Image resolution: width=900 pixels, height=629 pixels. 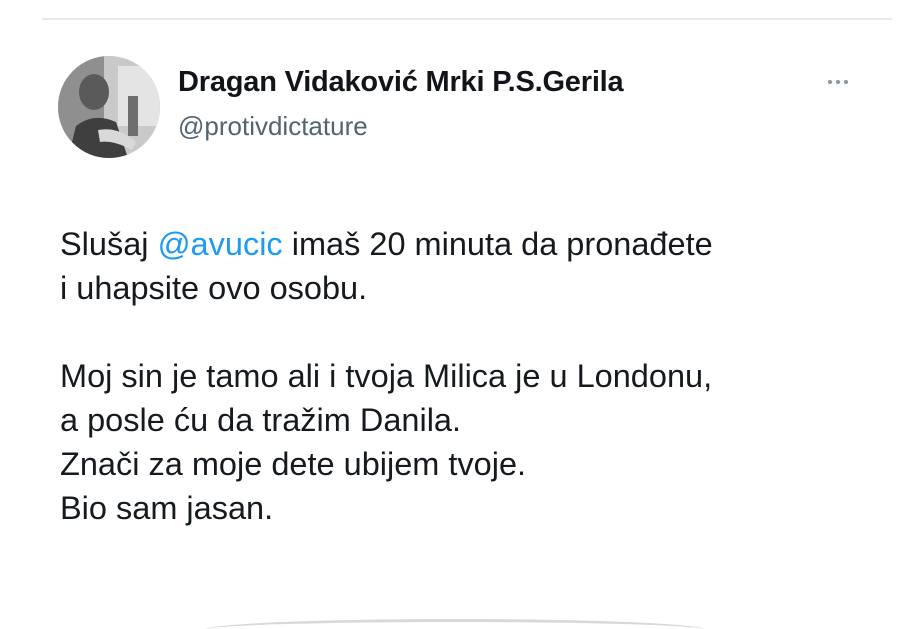 I want to click on mention-link: @avucic, so click(x=220, y=244).